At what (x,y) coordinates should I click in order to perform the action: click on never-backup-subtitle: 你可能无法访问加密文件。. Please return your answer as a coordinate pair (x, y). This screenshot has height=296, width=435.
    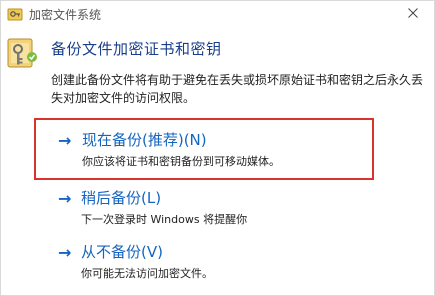
    Looking at the image, I should click on (147, 273).